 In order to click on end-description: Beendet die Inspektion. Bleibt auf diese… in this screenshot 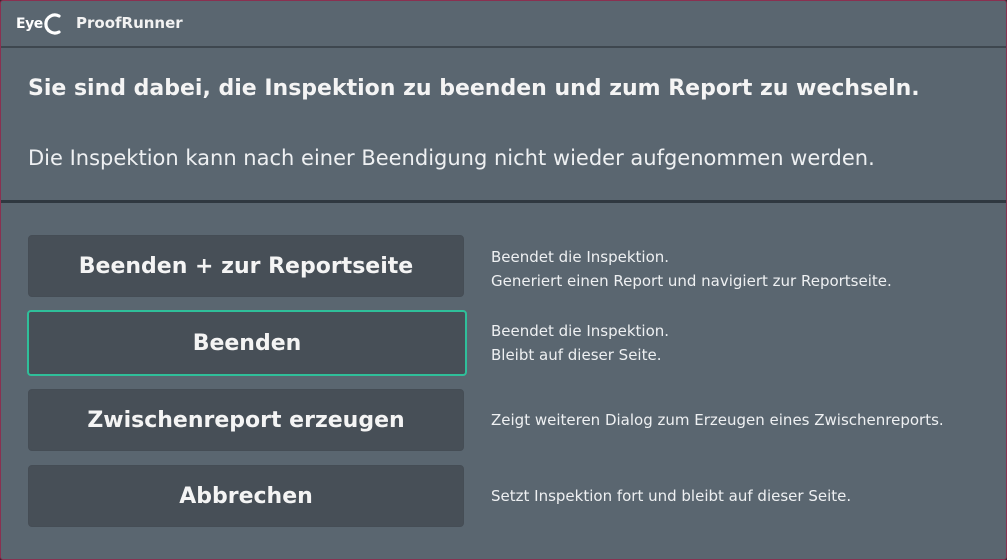, I will do `click(580, 343)`.